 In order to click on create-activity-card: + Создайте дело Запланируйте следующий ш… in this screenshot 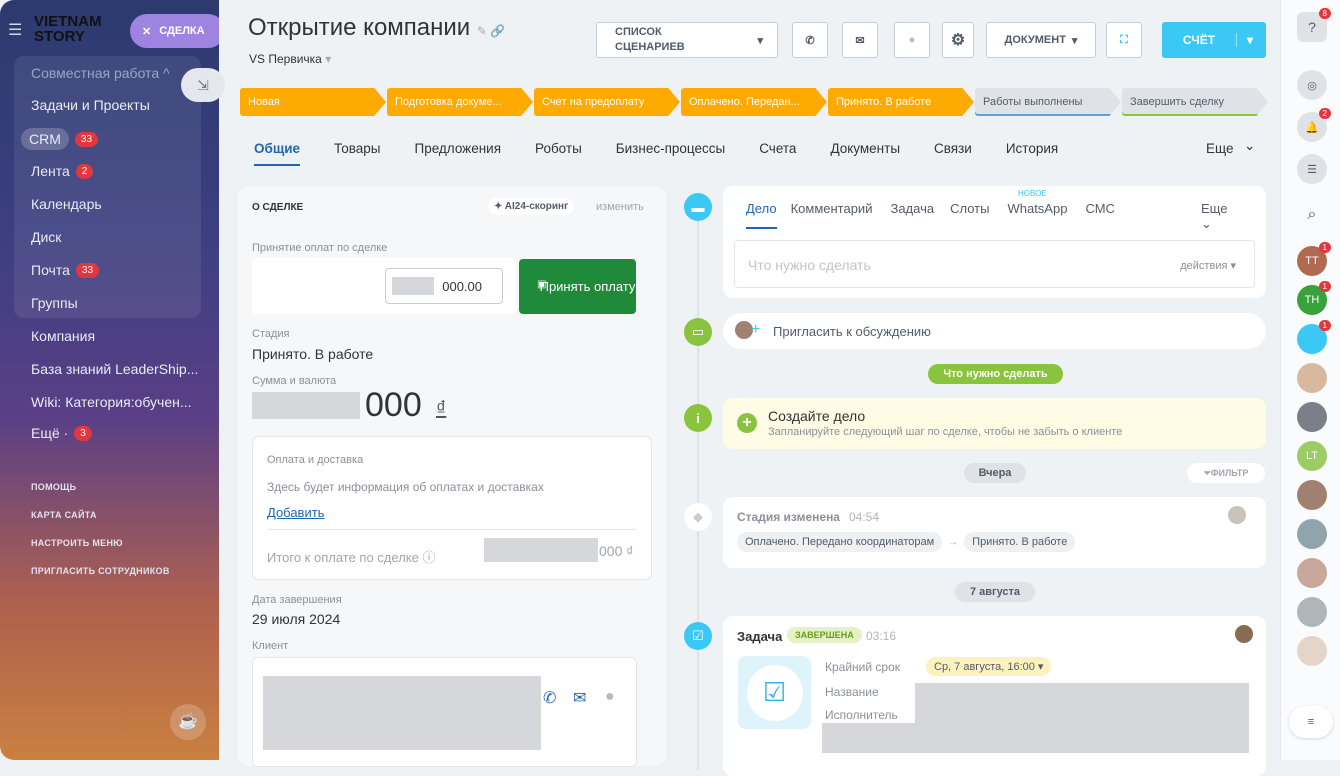, I will do `click(994, 423)`.